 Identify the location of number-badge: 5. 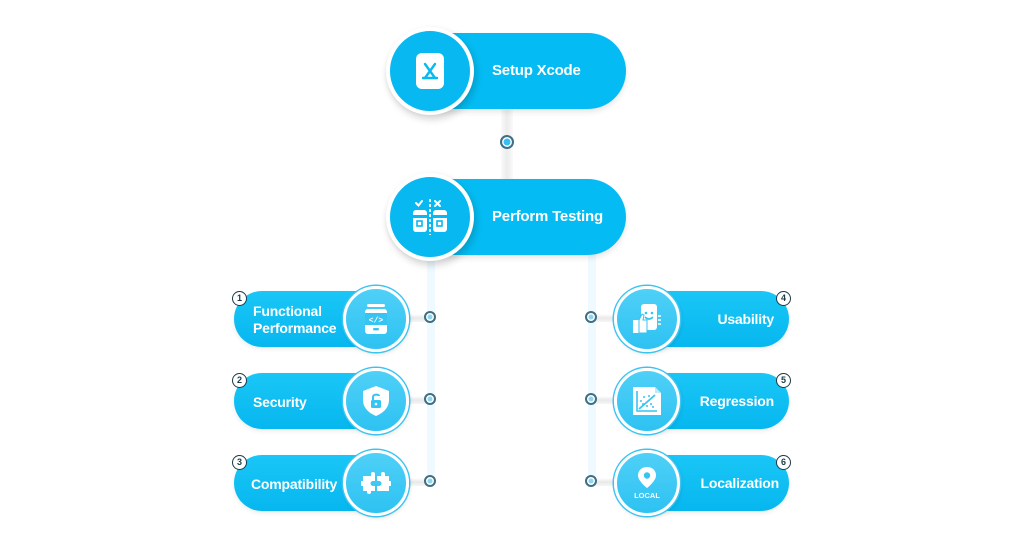
(783, 380).